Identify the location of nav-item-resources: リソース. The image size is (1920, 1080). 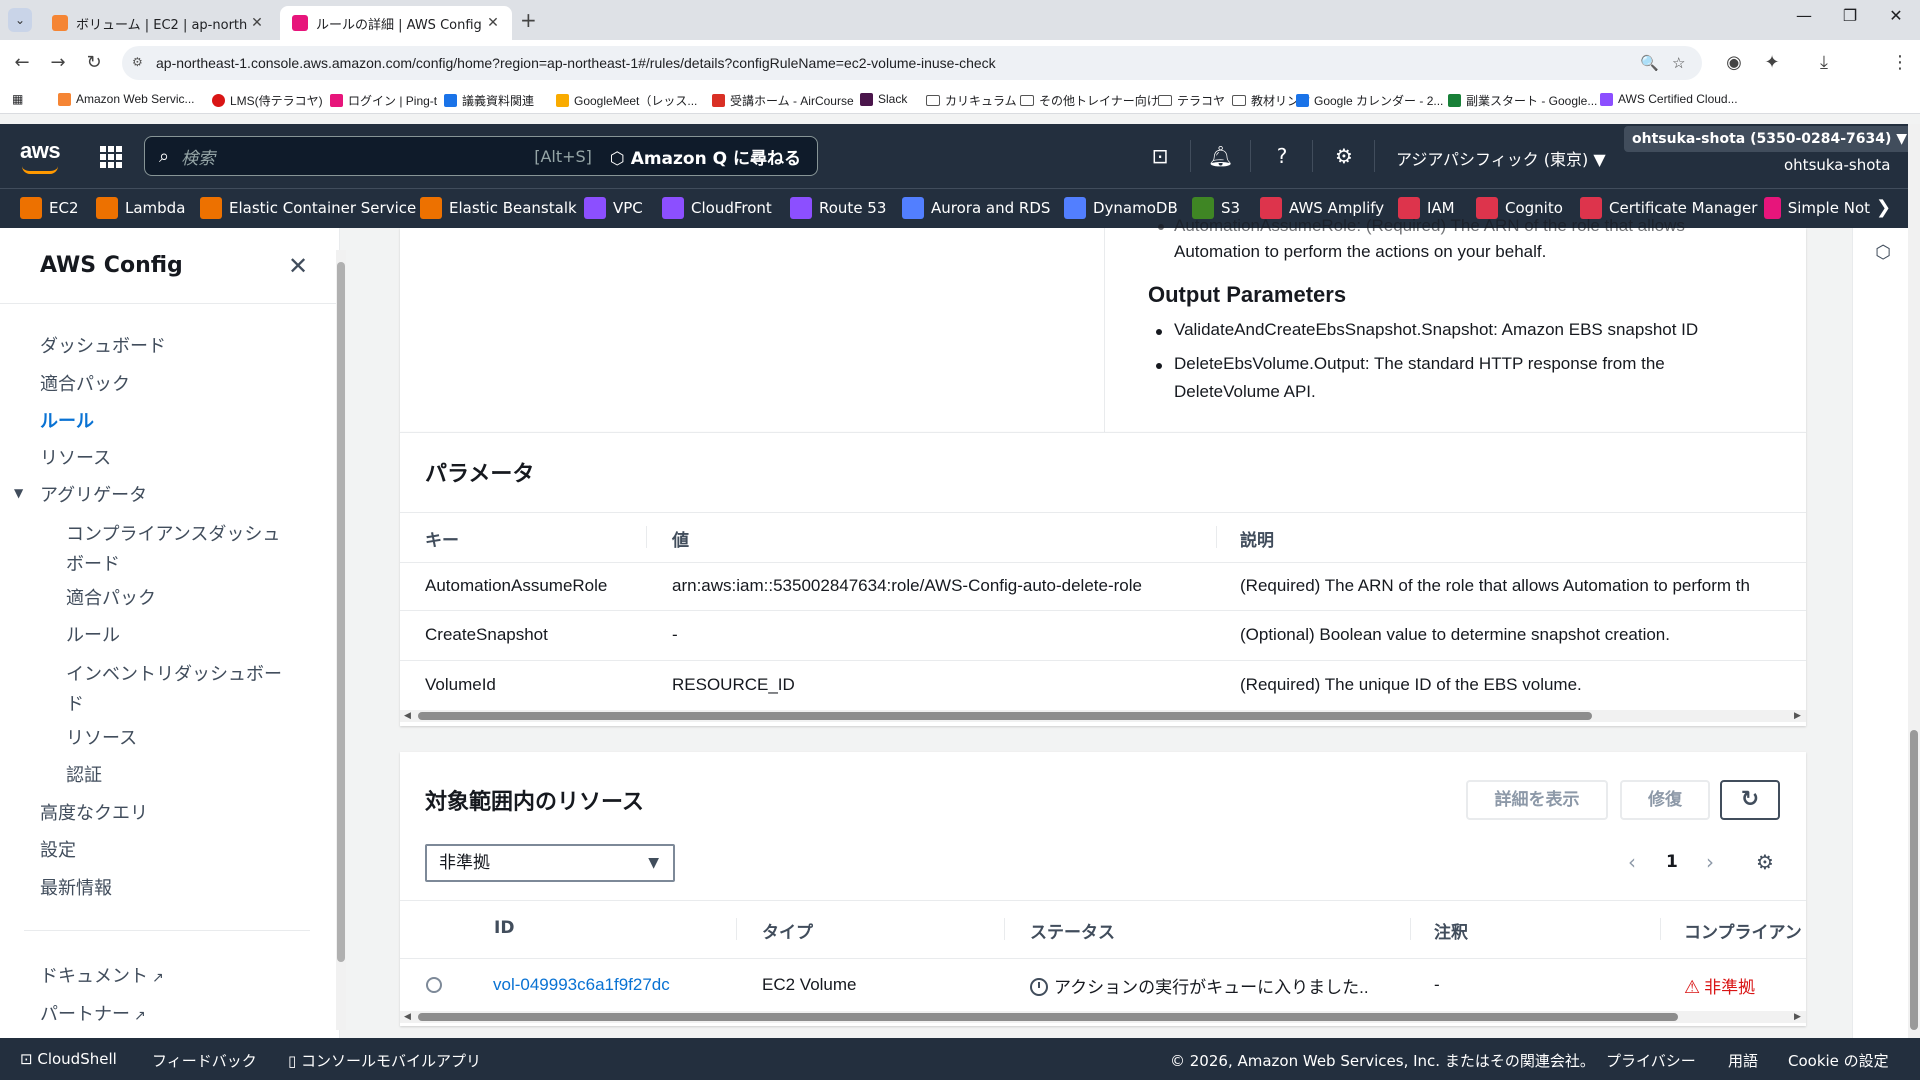
(75, 457).